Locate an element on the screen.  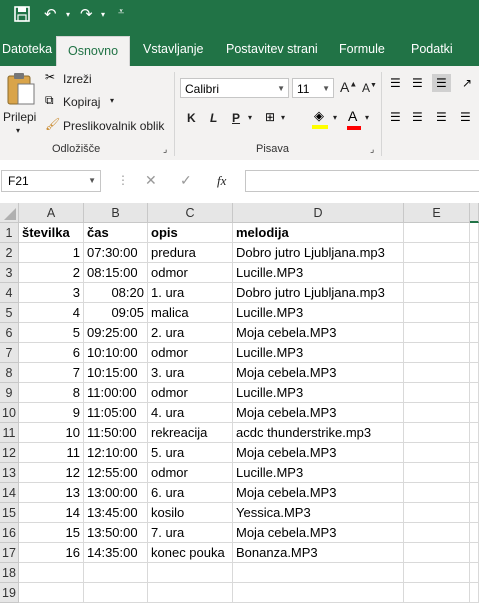
cell-a18 is located at coordinates (51, 573).